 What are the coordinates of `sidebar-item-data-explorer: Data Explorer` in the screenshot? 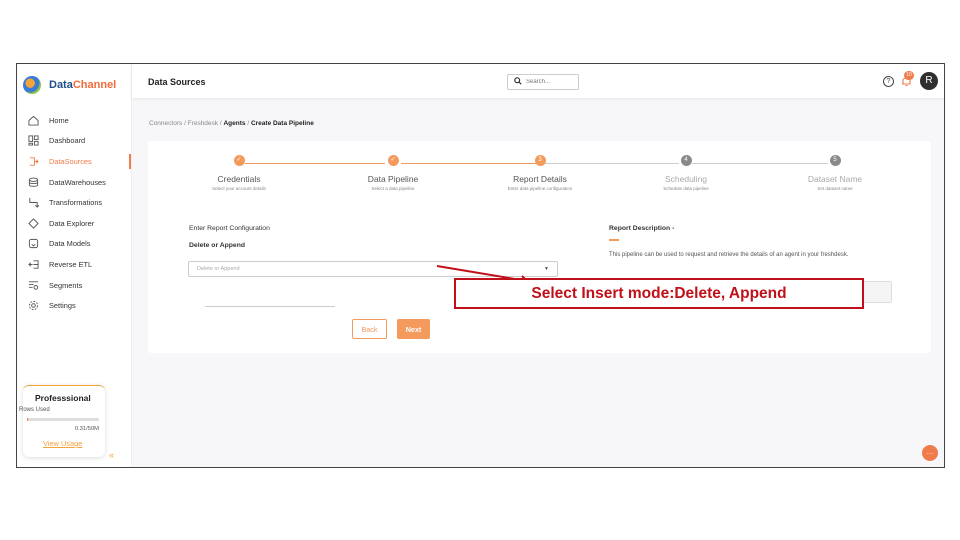 It's located at (74, 223).